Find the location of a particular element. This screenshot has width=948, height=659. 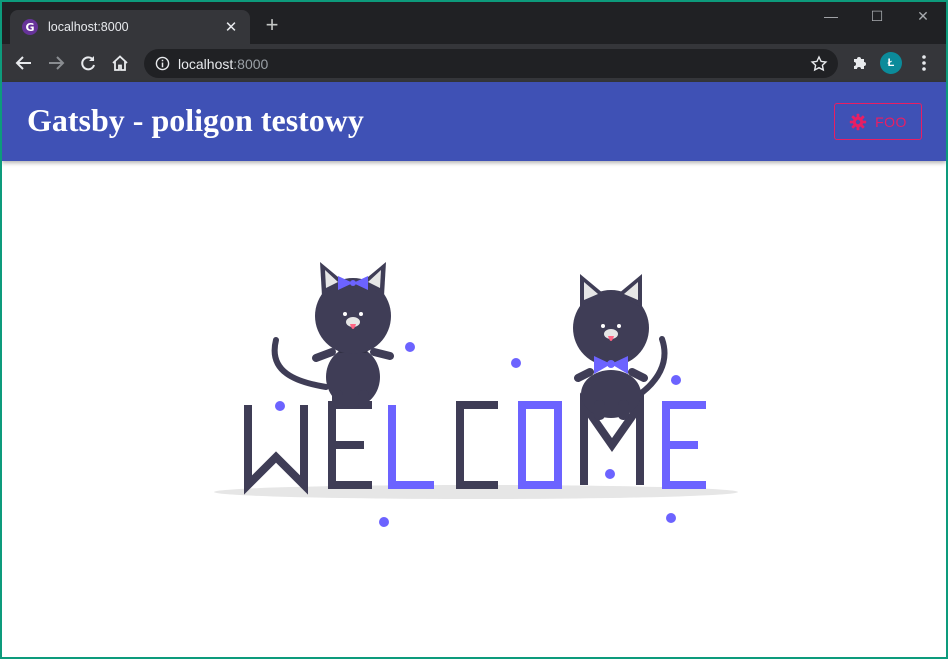

url-text: localhost:8000 is located at coordinates (223, 64).